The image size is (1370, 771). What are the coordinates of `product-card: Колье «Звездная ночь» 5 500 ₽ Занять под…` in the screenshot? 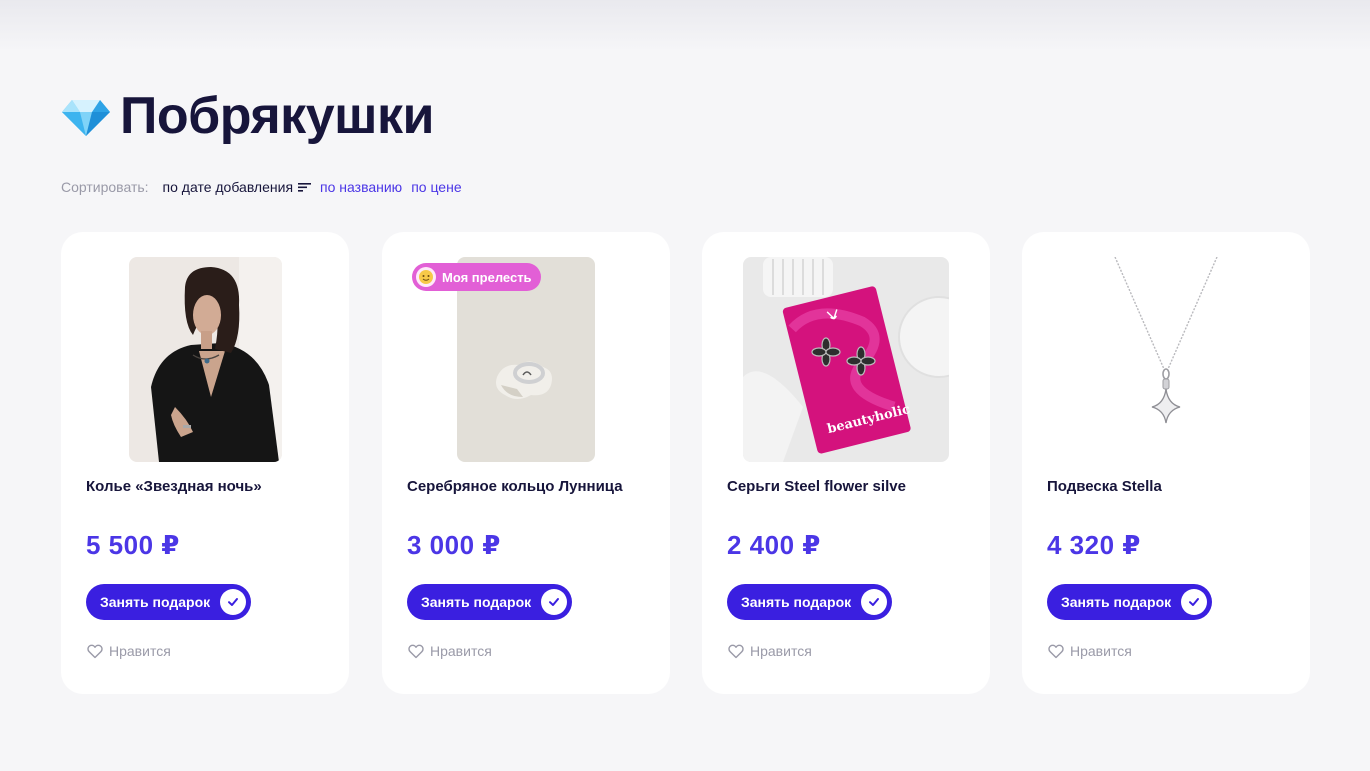 It's located at (205, 463).